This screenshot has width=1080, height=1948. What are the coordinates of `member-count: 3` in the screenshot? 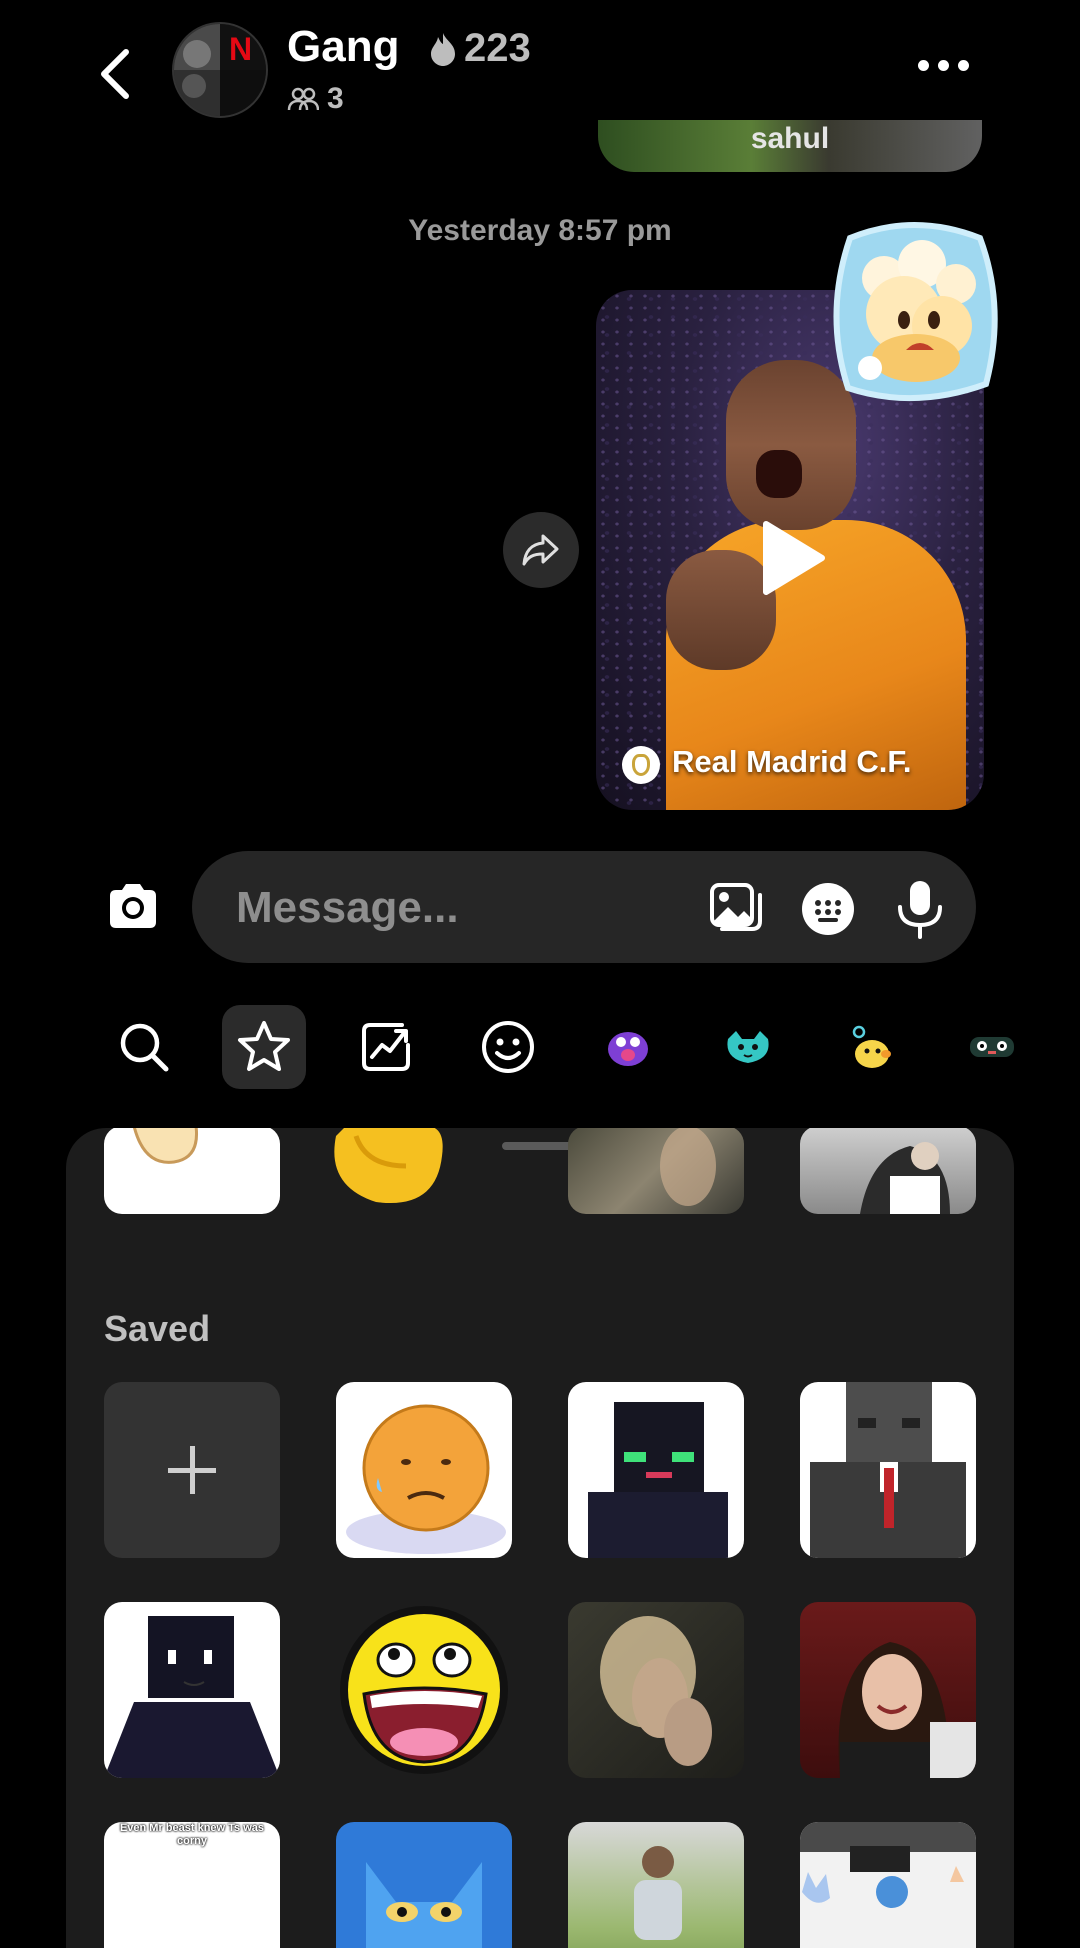 It's located at (315, 99).